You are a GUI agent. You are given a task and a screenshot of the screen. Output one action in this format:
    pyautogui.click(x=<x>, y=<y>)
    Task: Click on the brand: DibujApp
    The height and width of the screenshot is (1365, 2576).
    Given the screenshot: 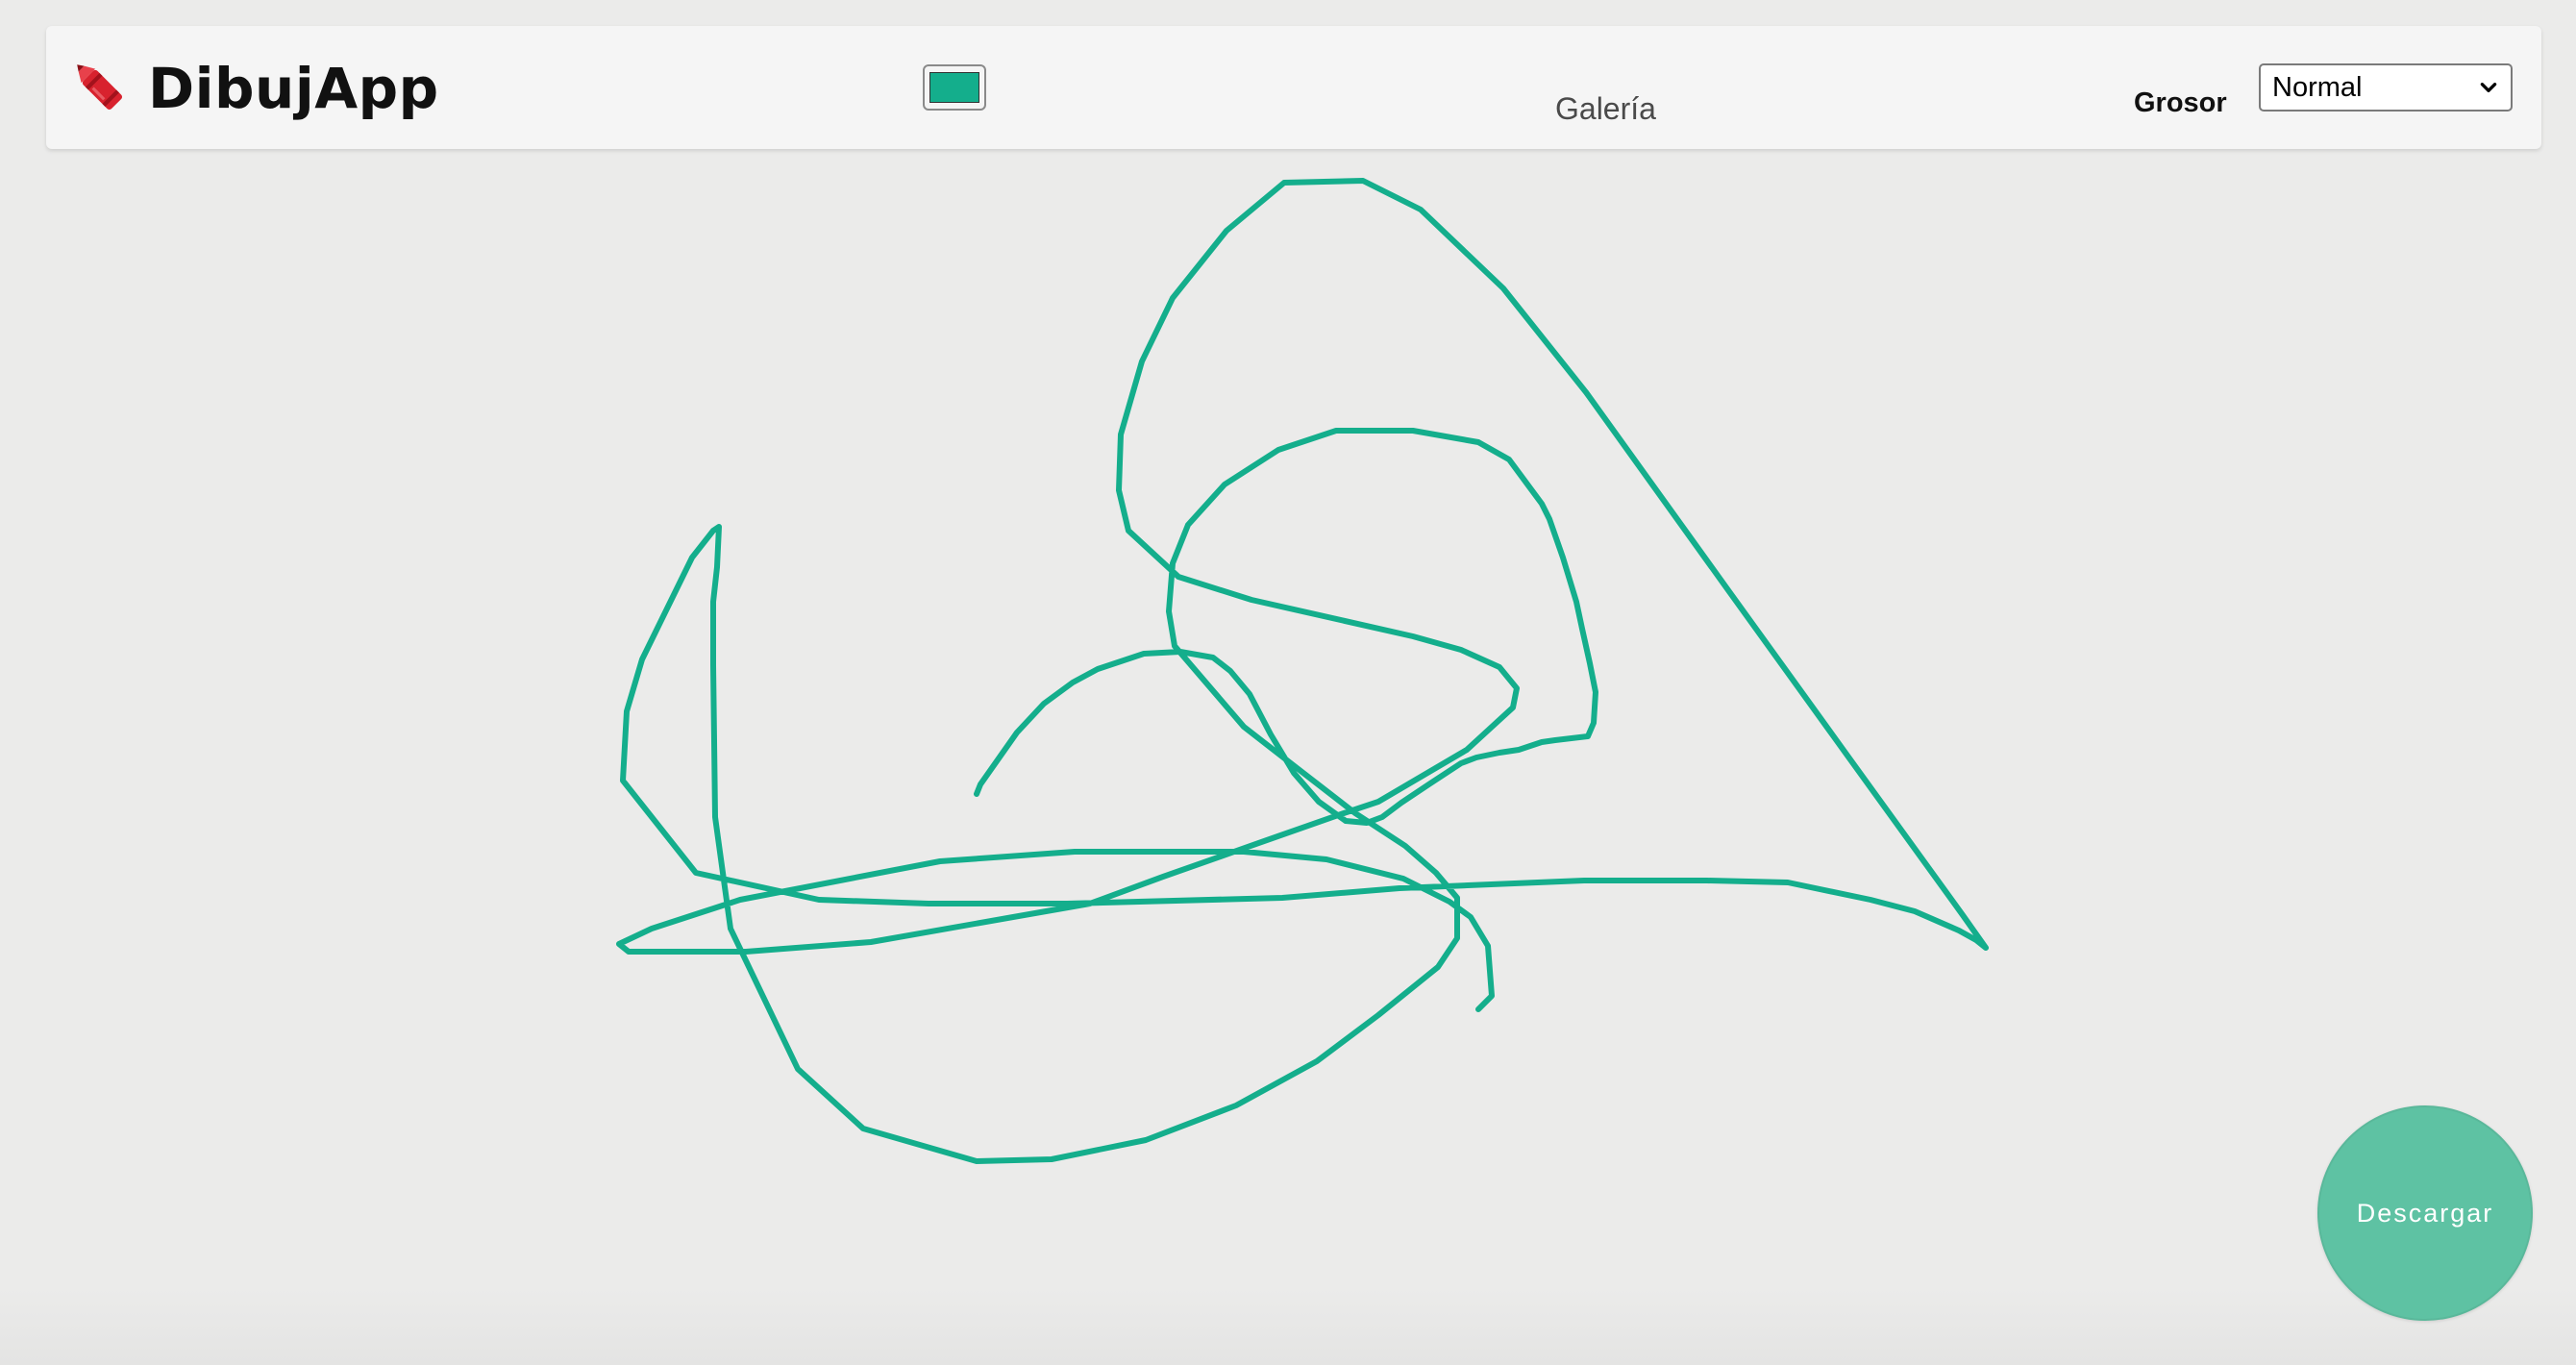 What is the action you would take?
    pyautogui.click(x=254, y=89)
    